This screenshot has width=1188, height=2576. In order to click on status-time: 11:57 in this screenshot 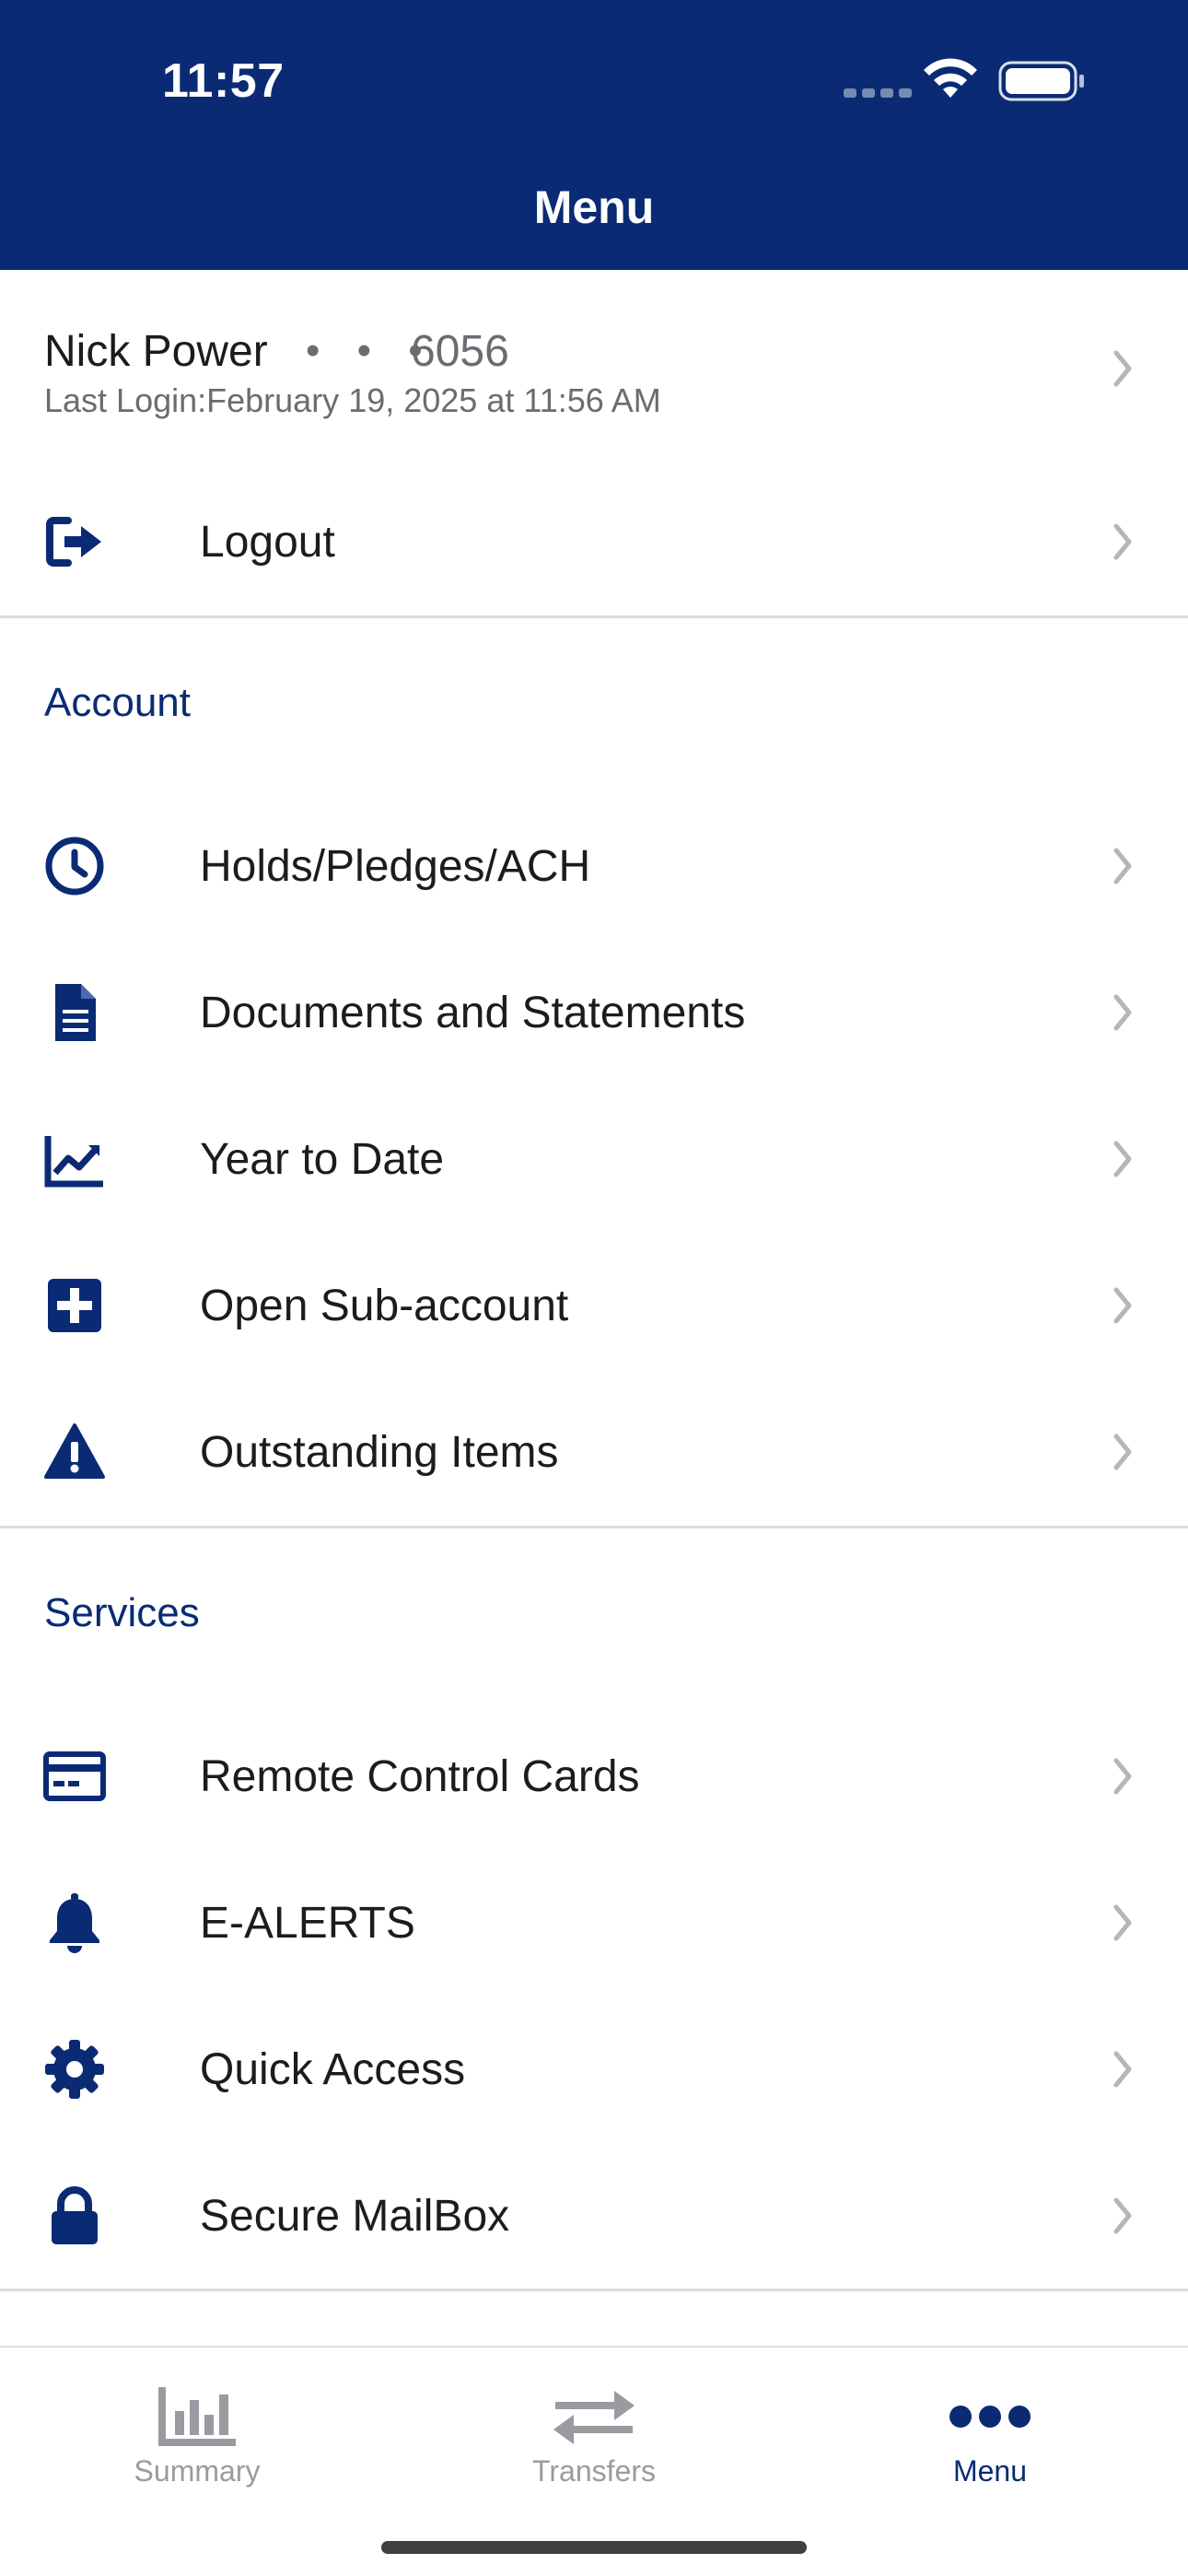, I will do `click(223, 81)`.